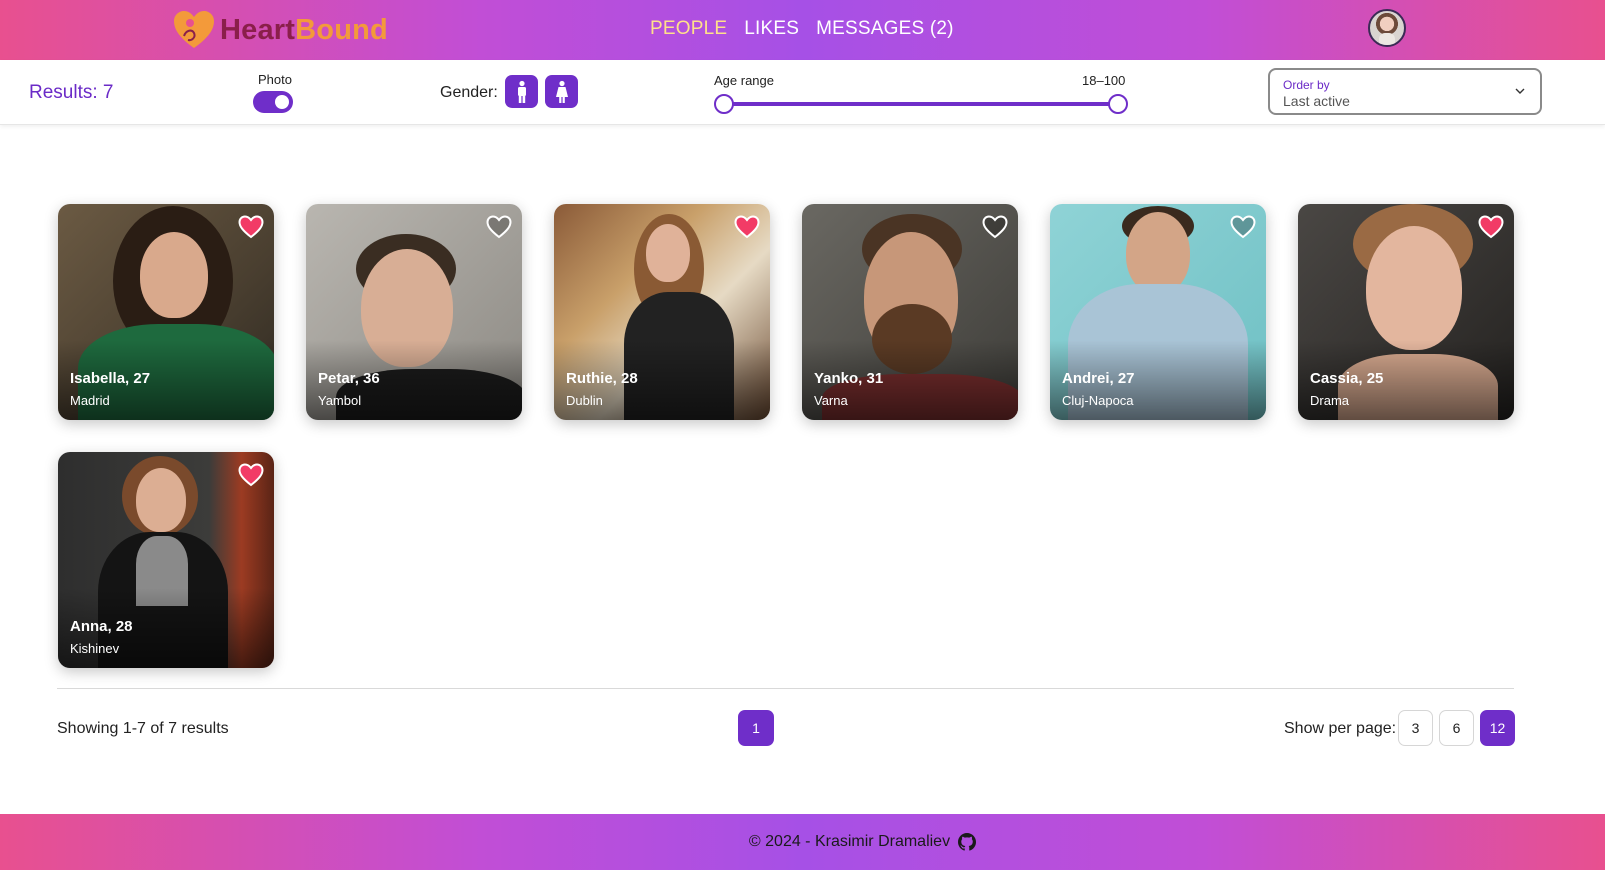 The height and width of the screenshot is (870, 1605). What do you see at coordinates (849, 841) in the screenshot?
I see `footer-credit: © 2024 - Krasimir Dramaliev` at bounding box center [849, 841].